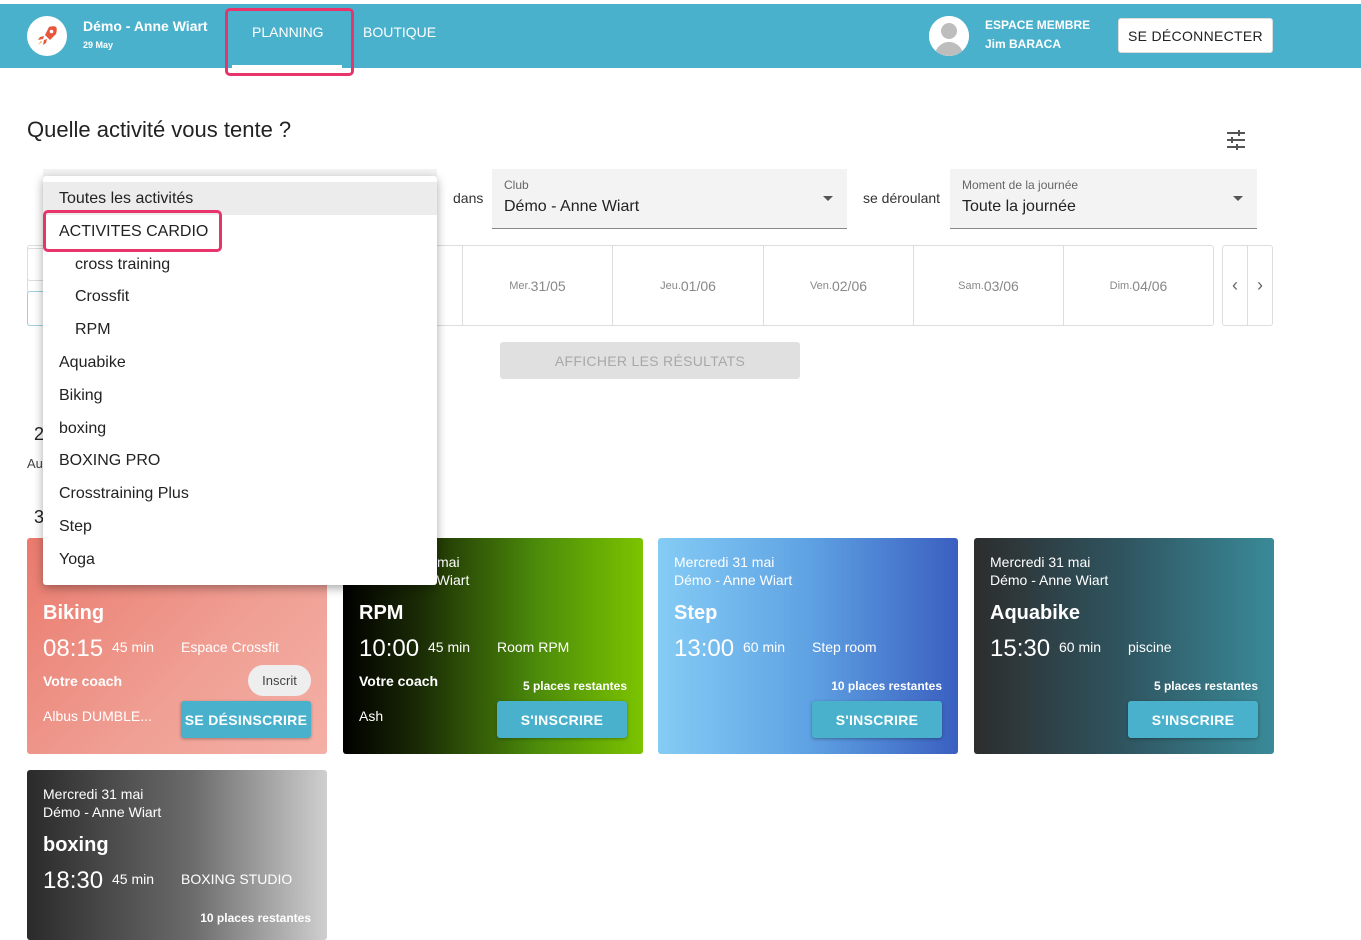  I want to click on club-name: Démo - Anne Wiart, so click(145, 26).